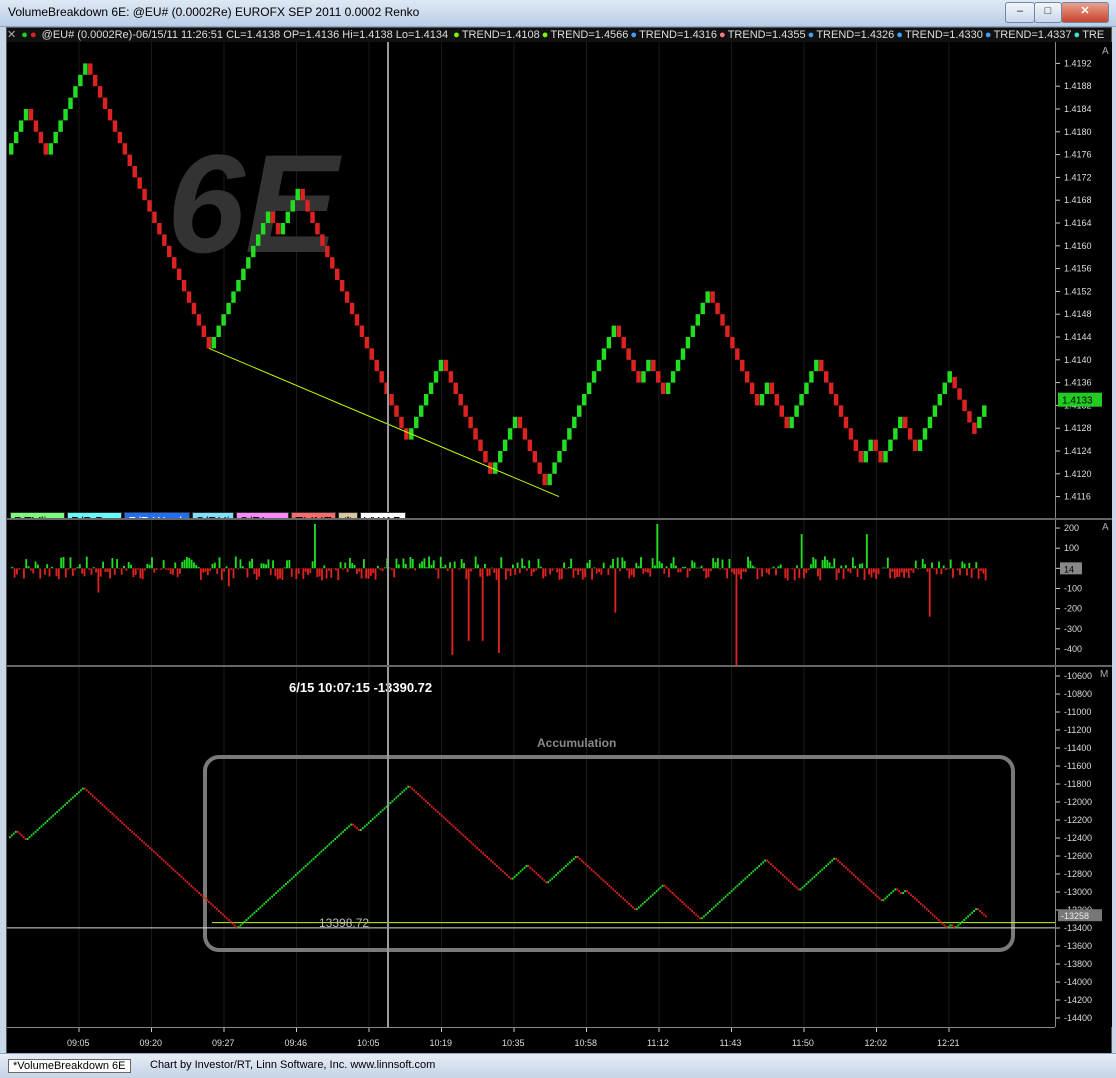 The height and width of the screenshot is (1078, 1116). Describe the element at coordinates (1048, 12) in the screenshot. I see `maximize-button: □` at that location.